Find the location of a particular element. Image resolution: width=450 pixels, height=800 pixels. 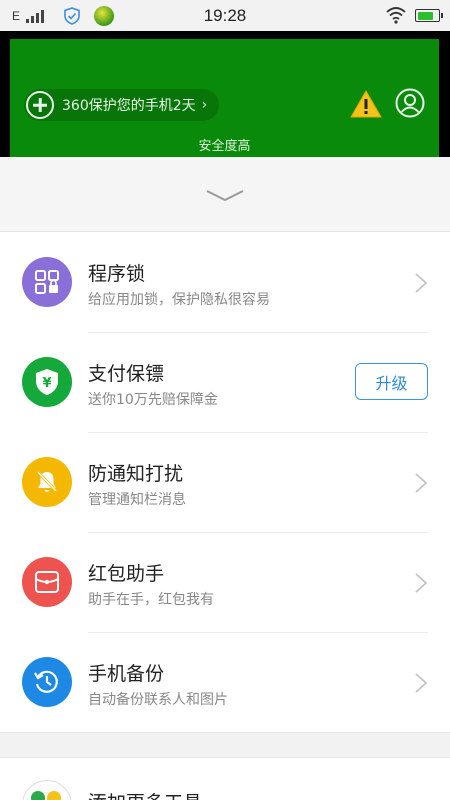

upgrade-button: 升级 is located at coordinates (391, 381).